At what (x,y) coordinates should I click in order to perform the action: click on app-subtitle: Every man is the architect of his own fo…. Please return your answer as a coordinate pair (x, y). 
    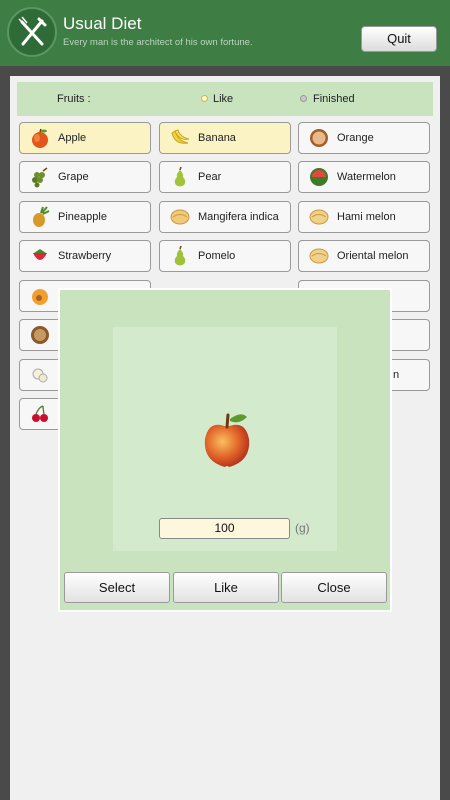
    Looking at the image, I should click on (158, 42).